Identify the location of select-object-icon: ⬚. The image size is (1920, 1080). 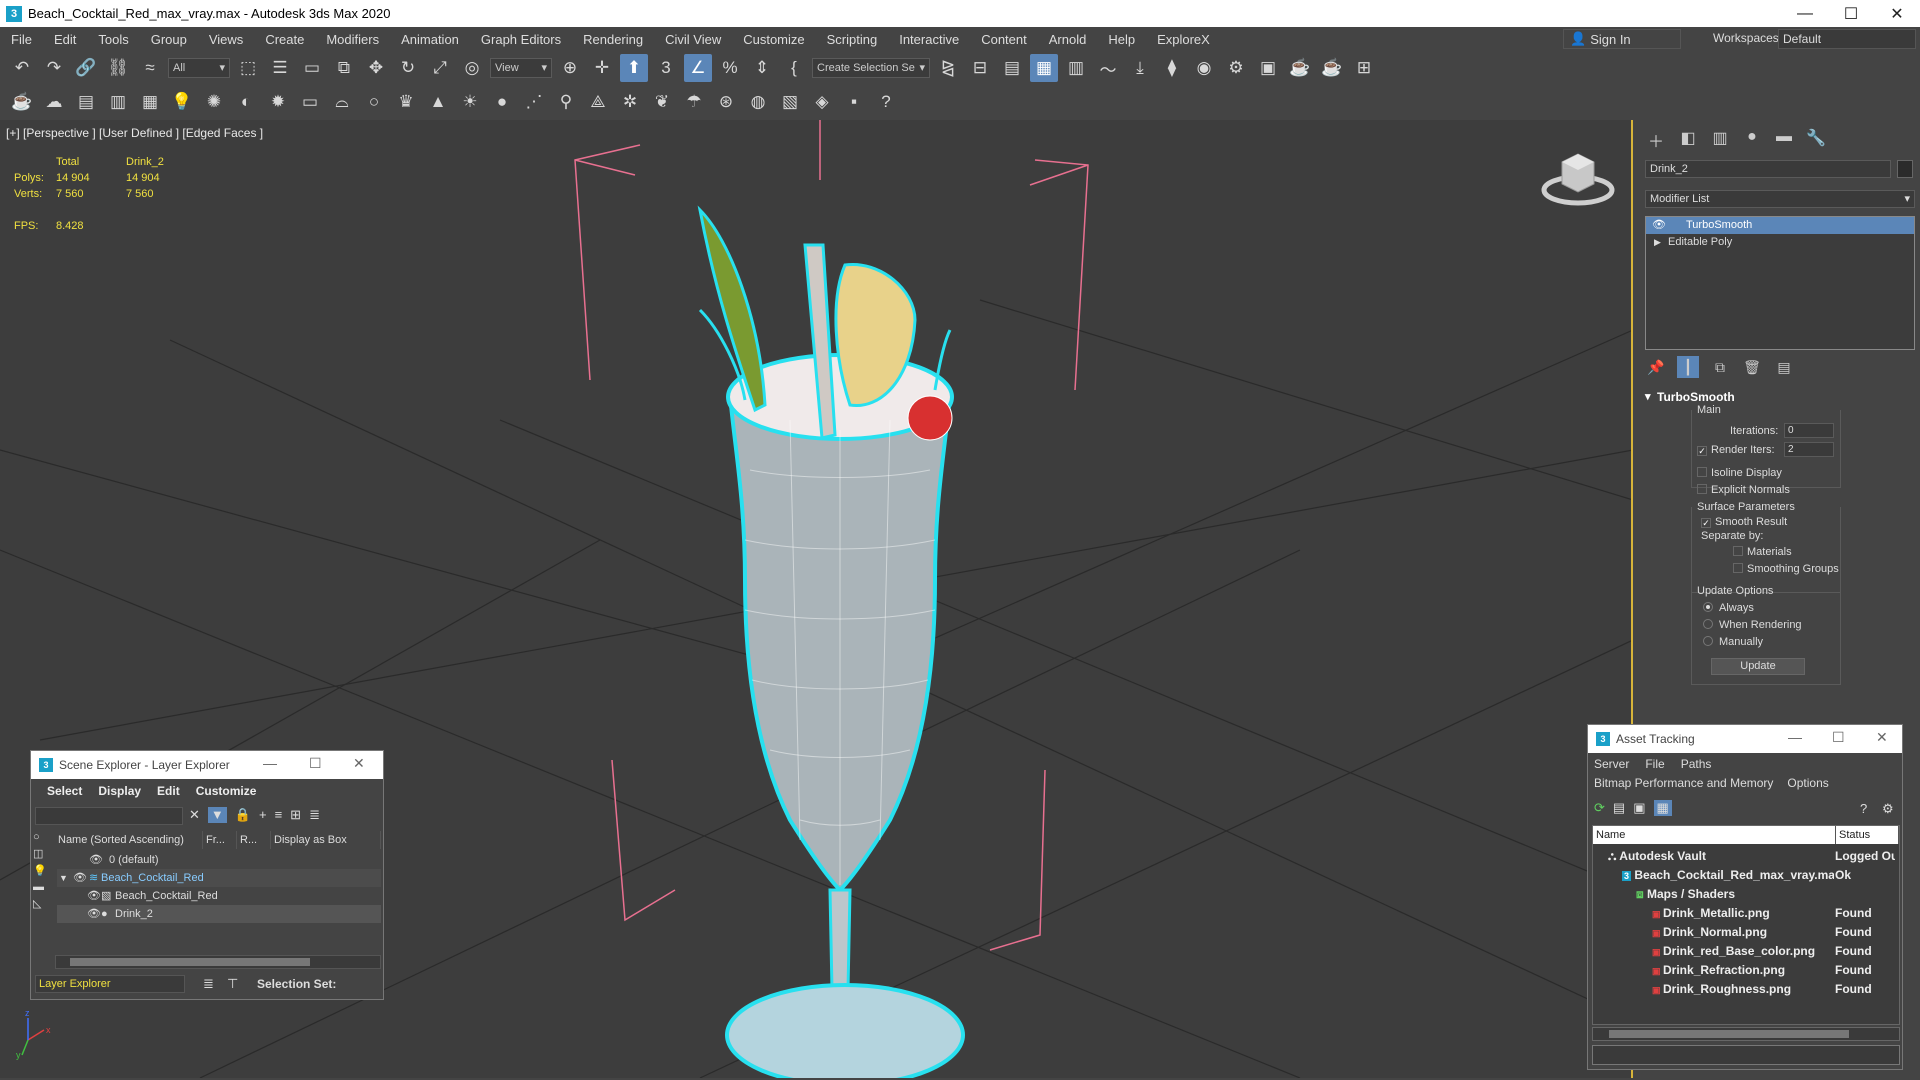
(248, 68).